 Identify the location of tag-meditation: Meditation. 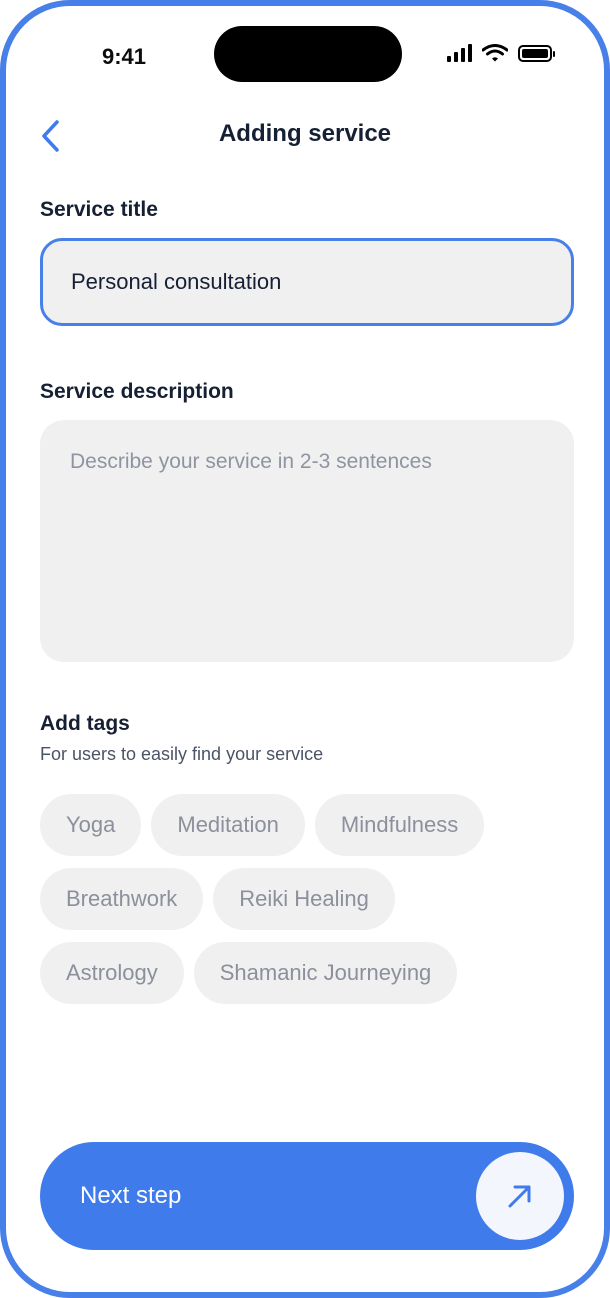
(228, 825).